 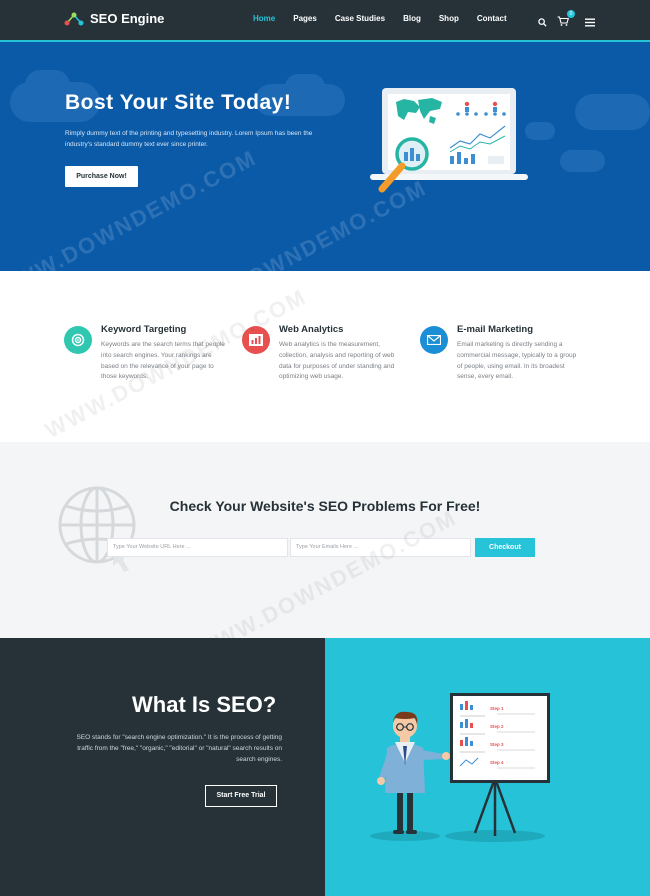 I want to click on search-icon, so click(x=542, y=22).